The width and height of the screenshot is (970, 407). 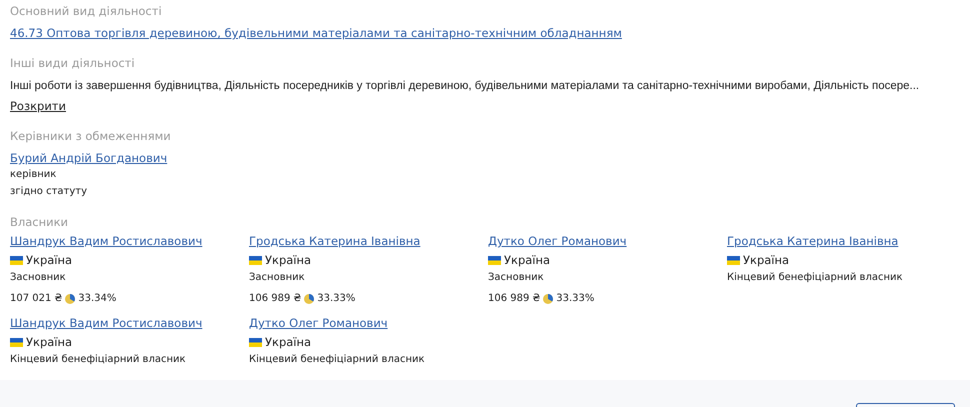 What do you see at coordinates (316, 33) in the screenshot?
I see `activity-link: 46.73 Оптова торгівля деревиною, будівельними матеріалами та санітарно-технічним обладнанням` at bounding box center [316, 33].